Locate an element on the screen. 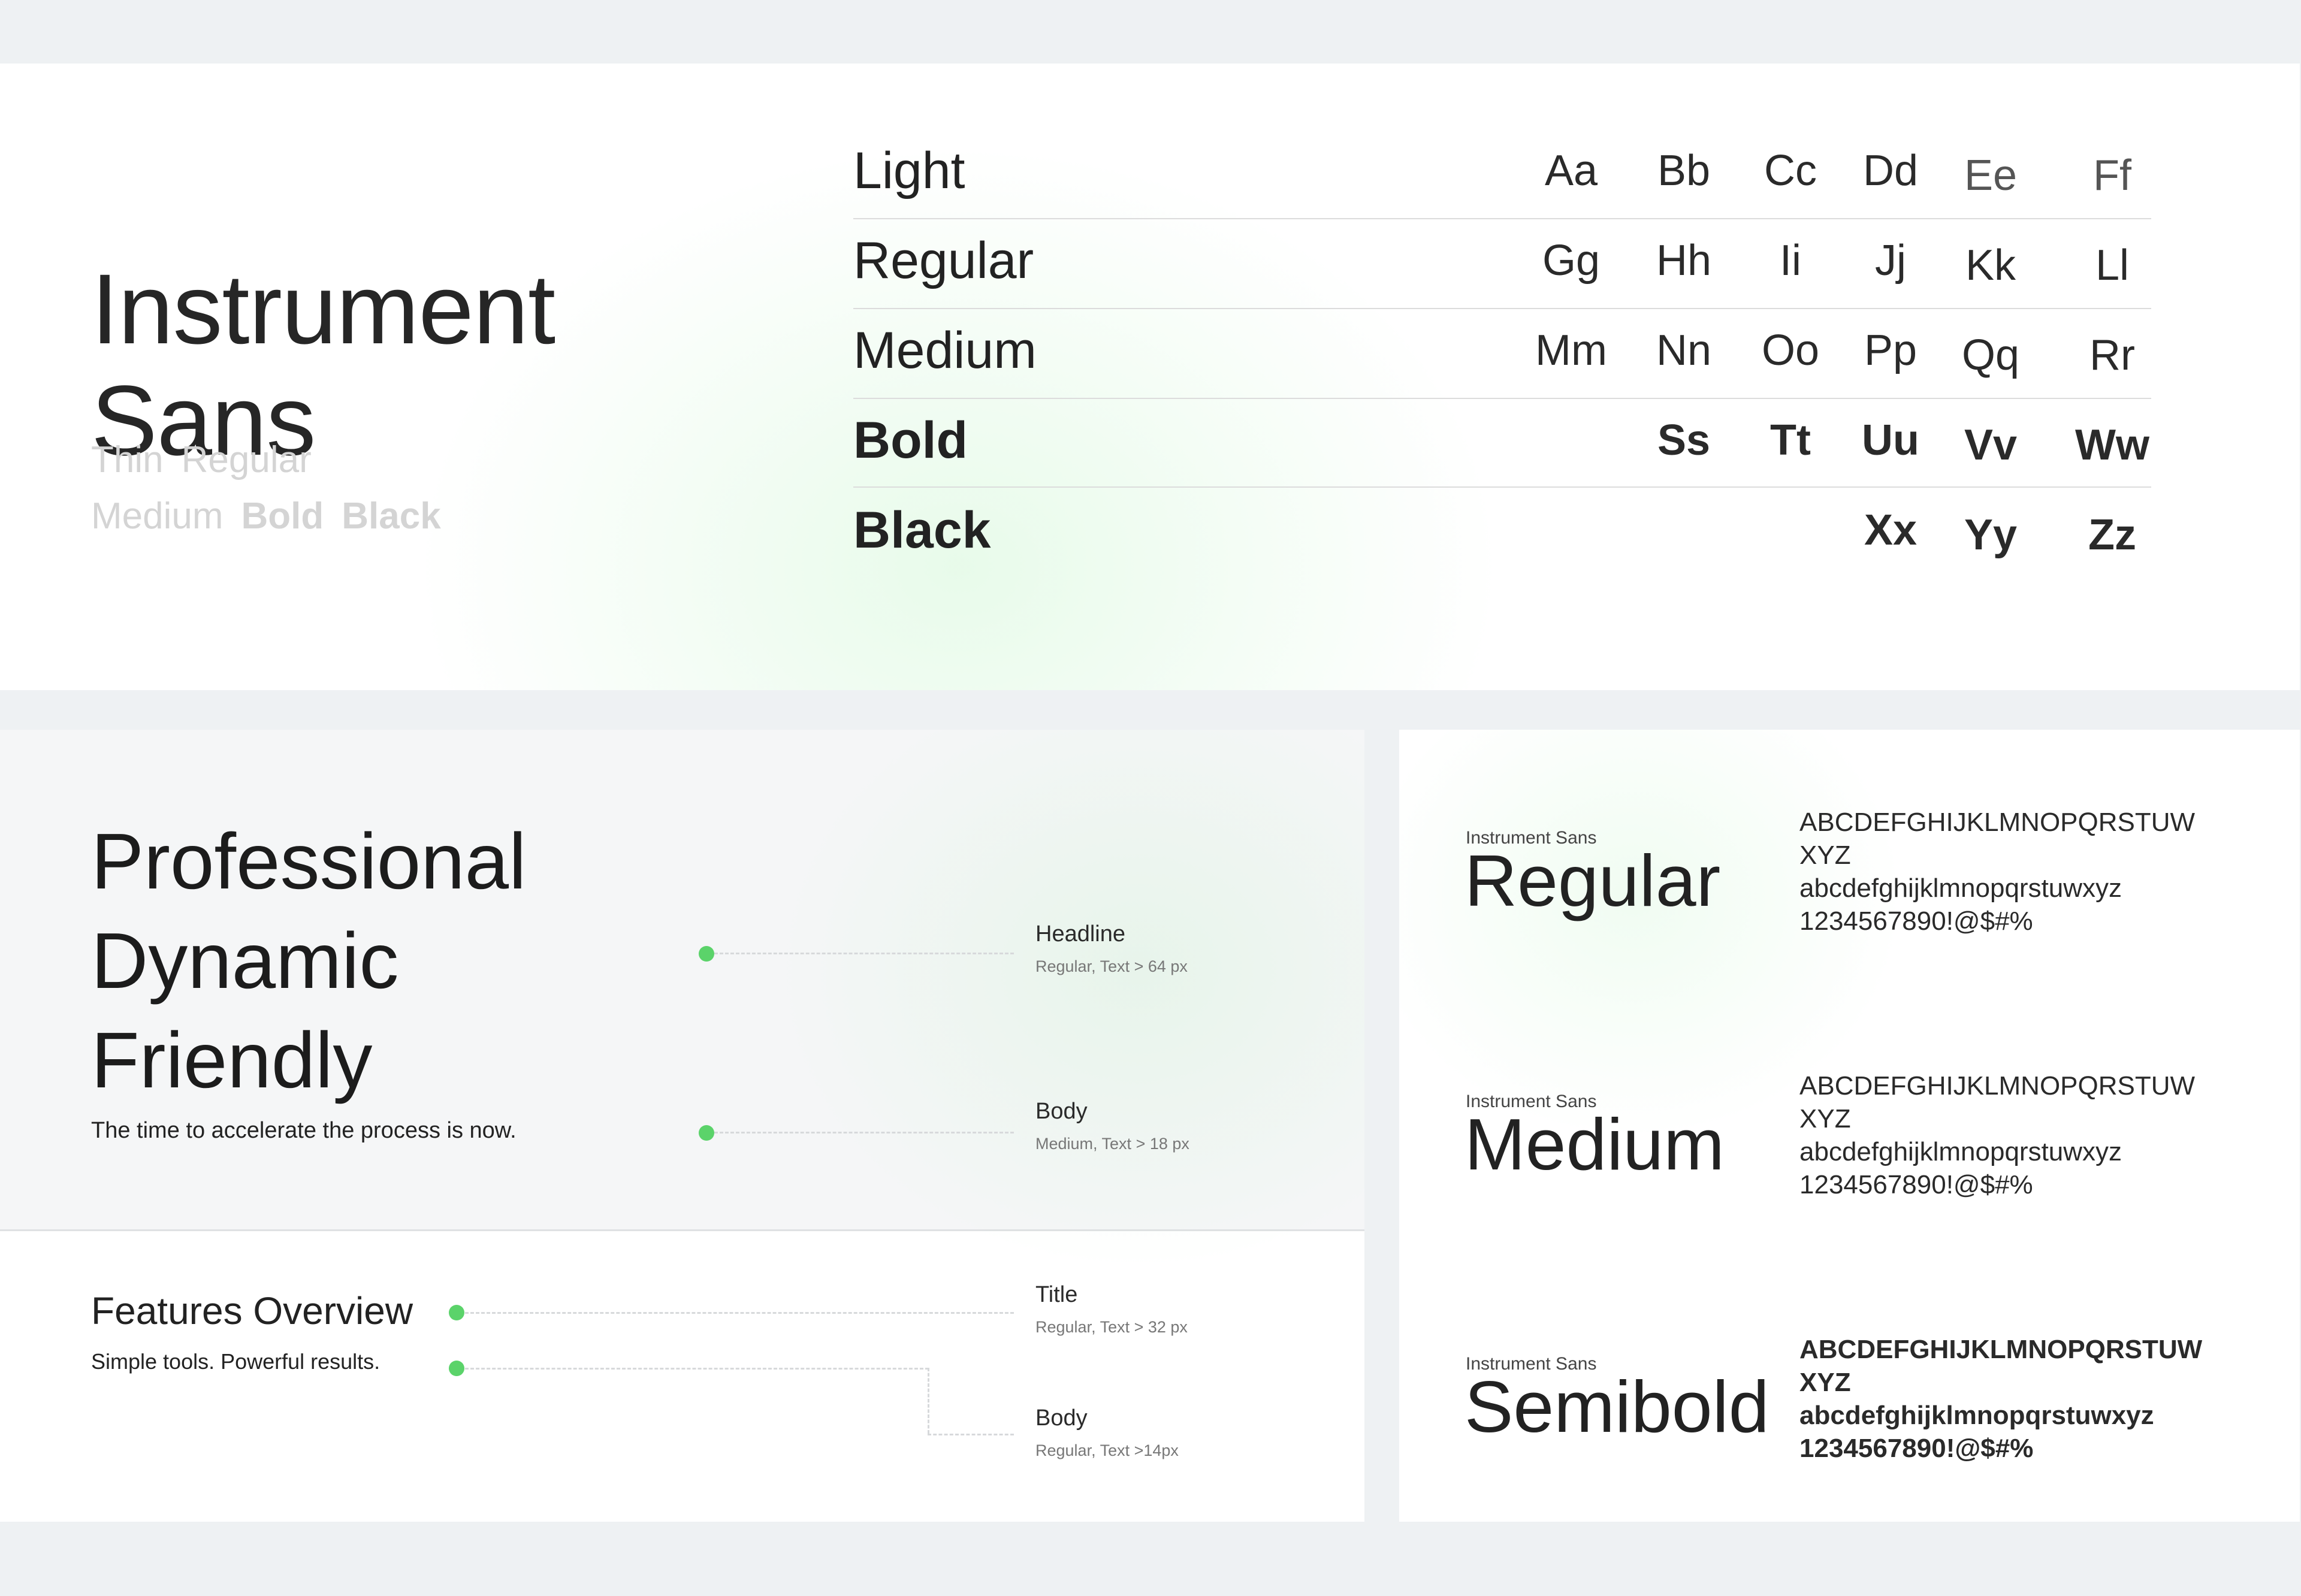  glyph: Ll is located at coordinates (2113, 265).